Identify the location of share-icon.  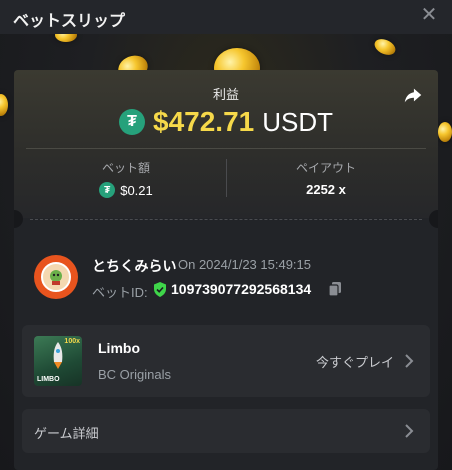
(413, 95).